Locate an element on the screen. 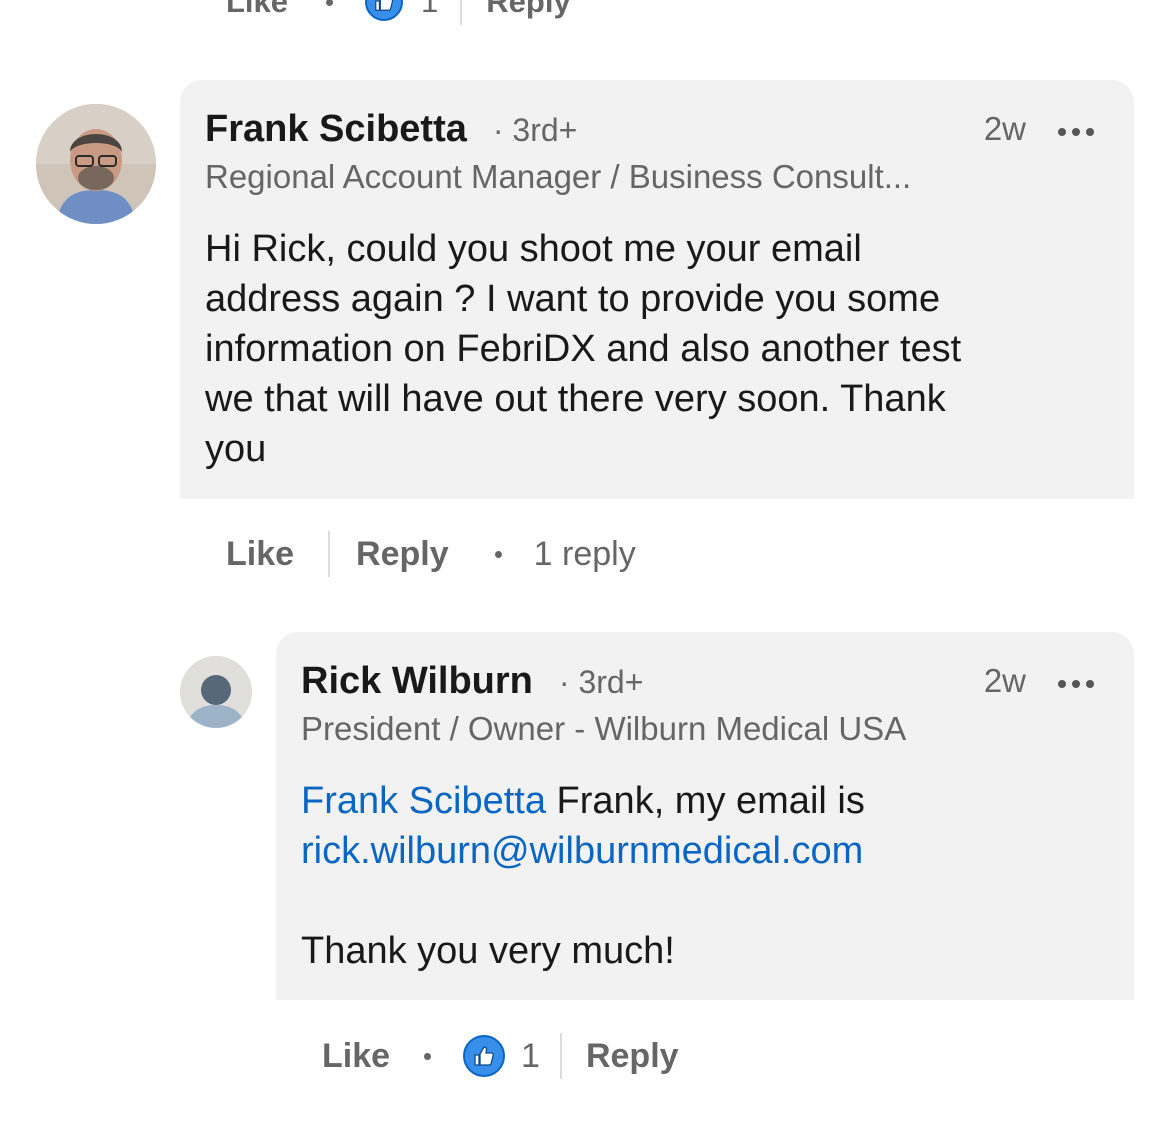 This screenshot has width=1167, height=1126. profile-photo-icon is located at coordinates (96, 164).